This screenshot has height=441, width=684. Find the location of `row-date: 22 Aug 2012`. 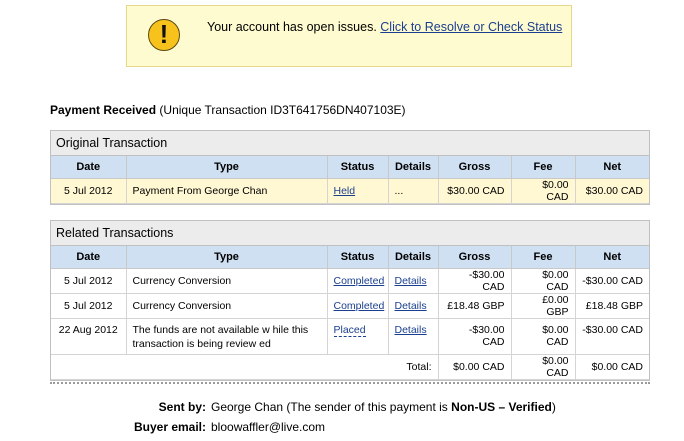

row-date: 22 Aug 2012 is located at coordinates (89, 336).